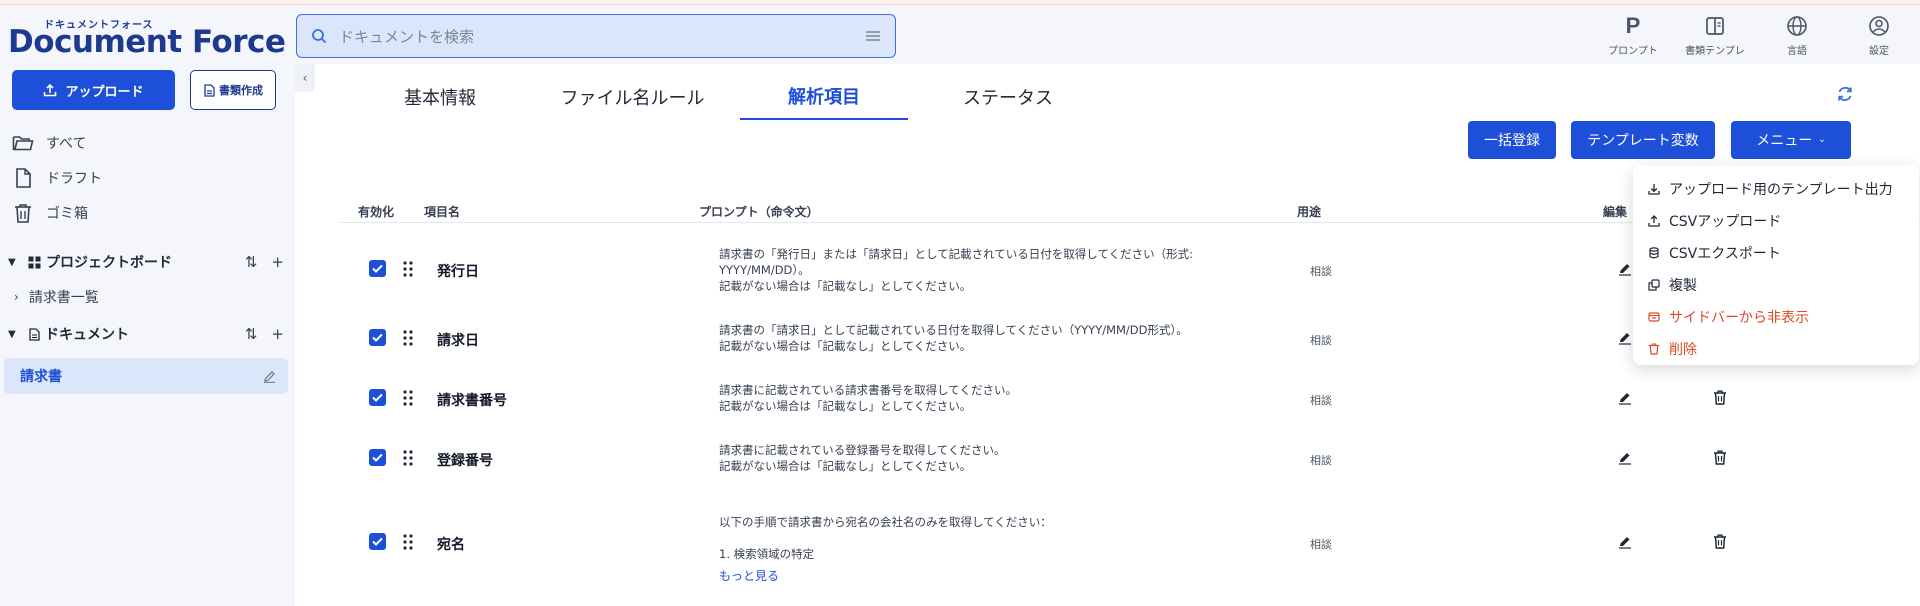  What do you see at coordinates (979, 576) in the screenshot?
I see `show-more-link: もっと見る` at bounding box center [979, 576].